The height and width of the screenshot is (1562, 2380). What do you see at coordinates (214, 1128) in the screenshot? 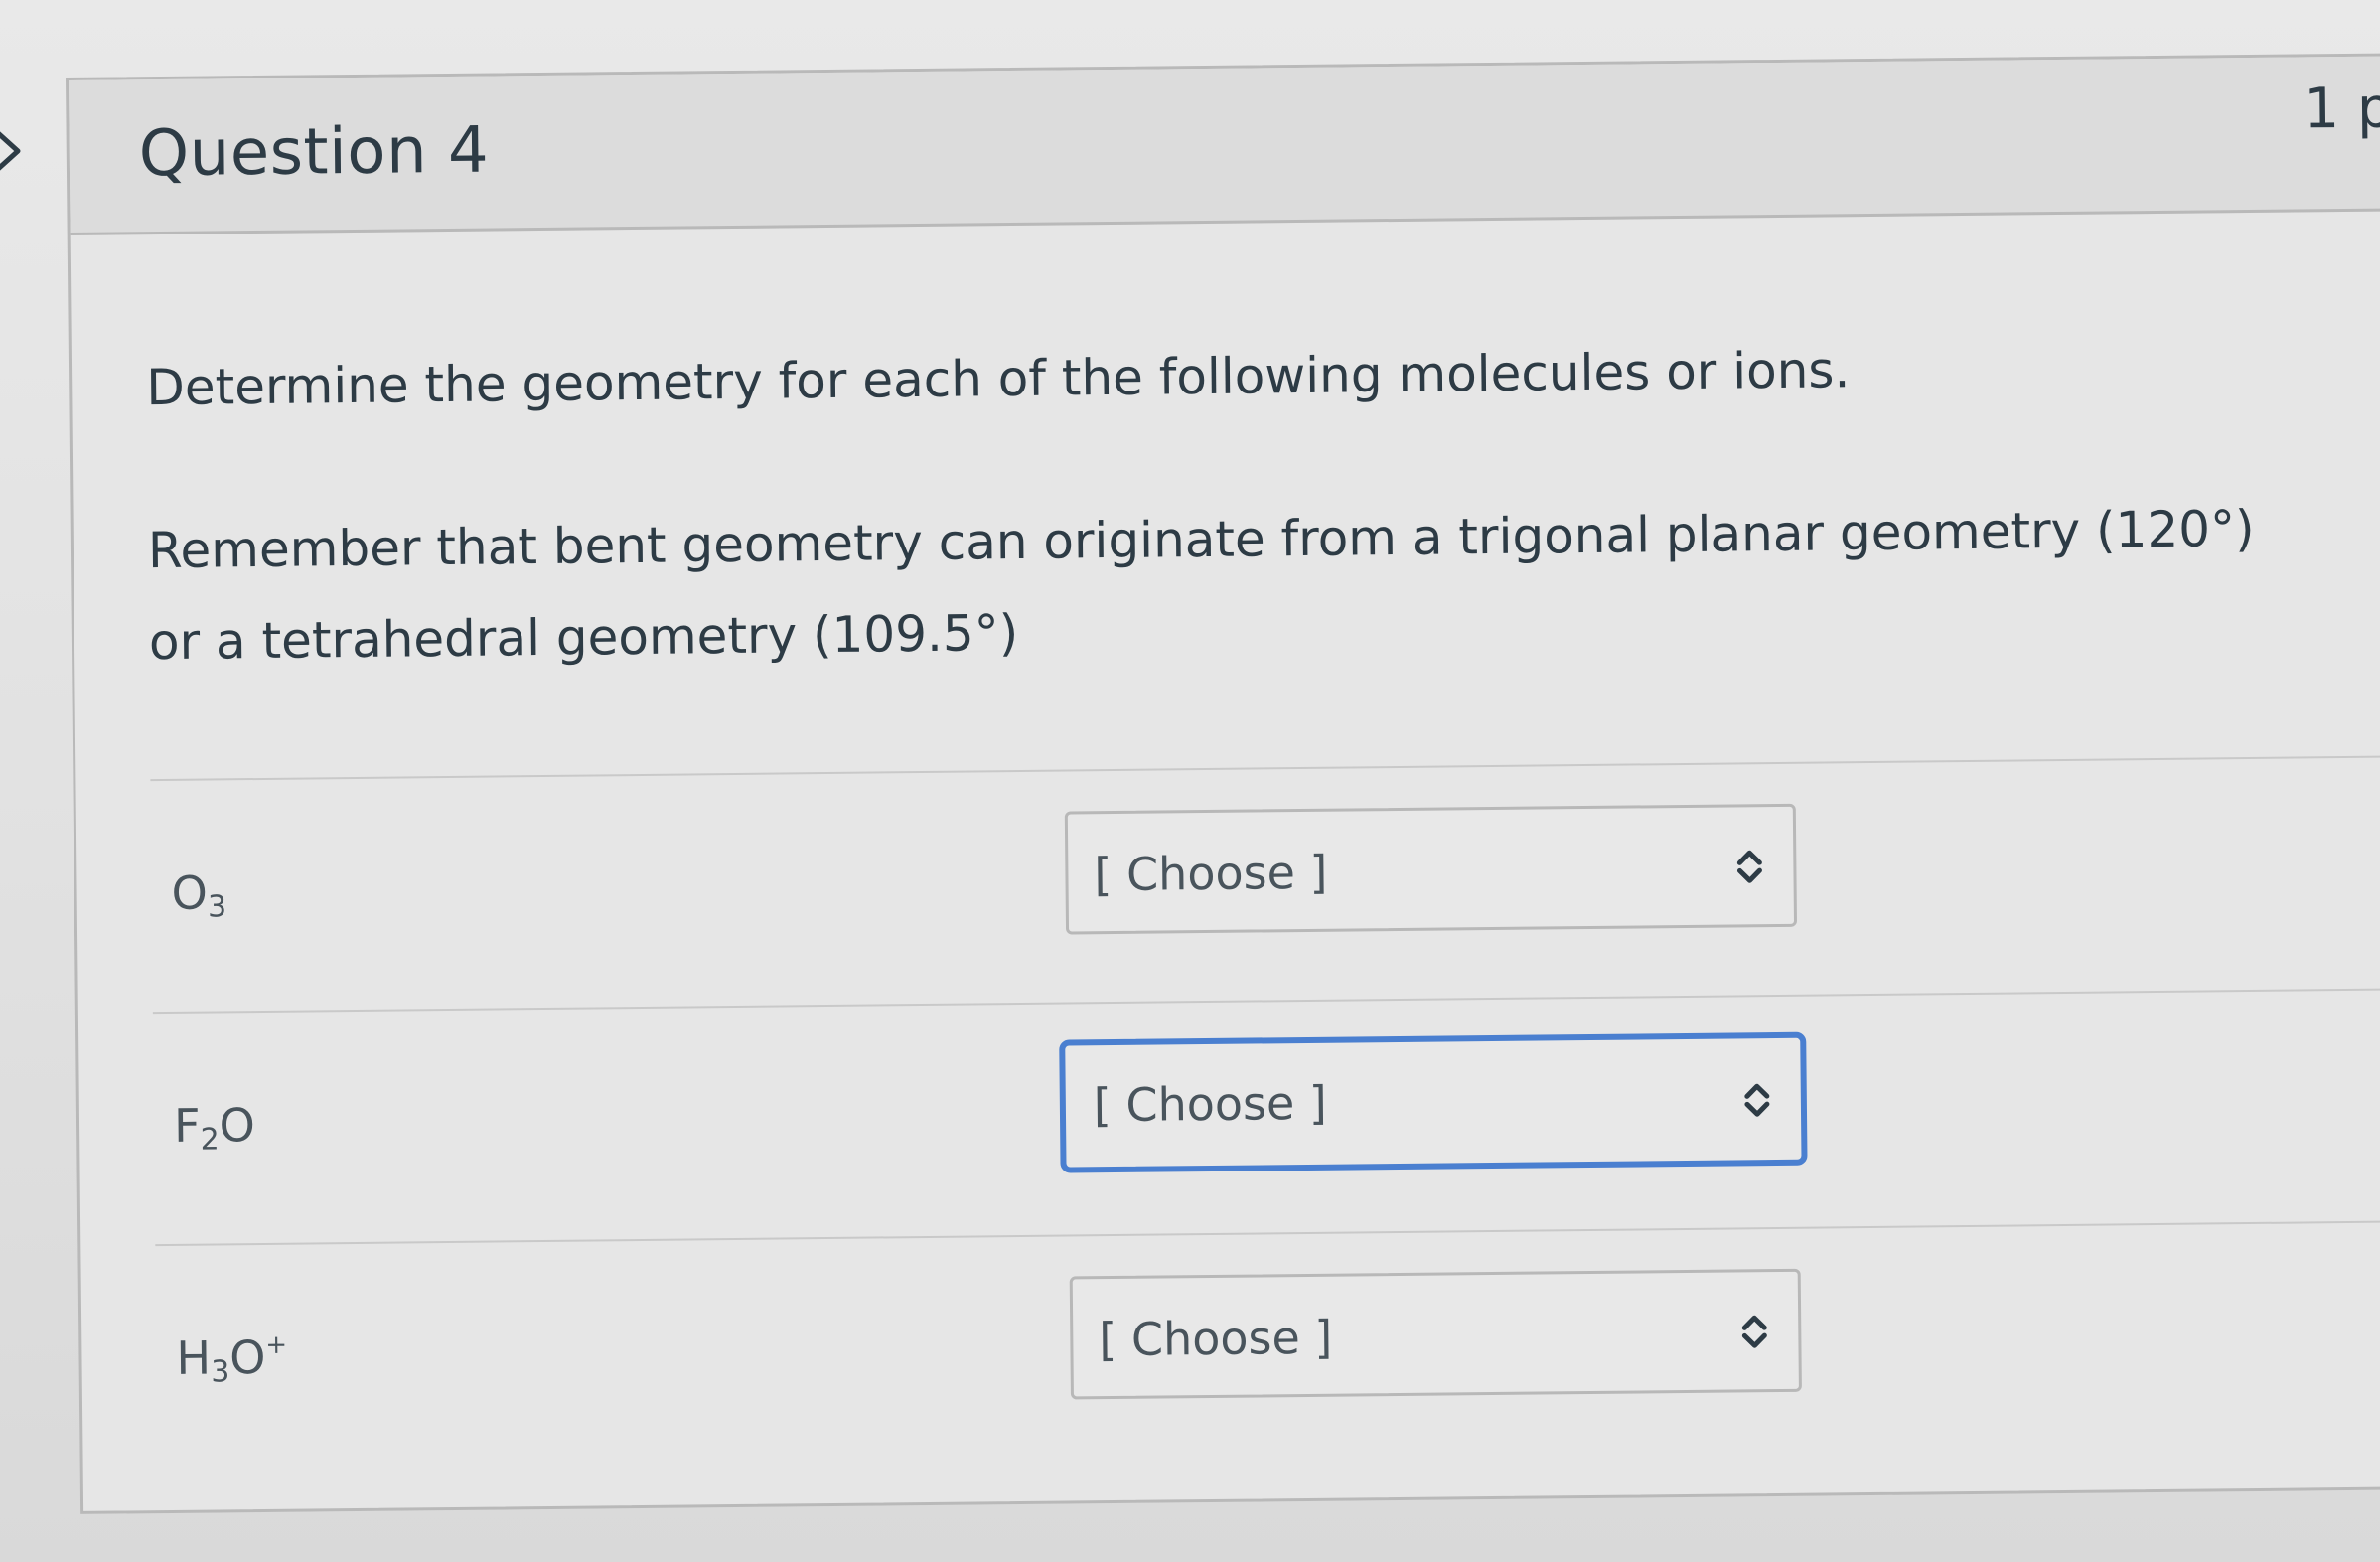
I see `molecule-label: F2O` at bounding box center [214, 1128].